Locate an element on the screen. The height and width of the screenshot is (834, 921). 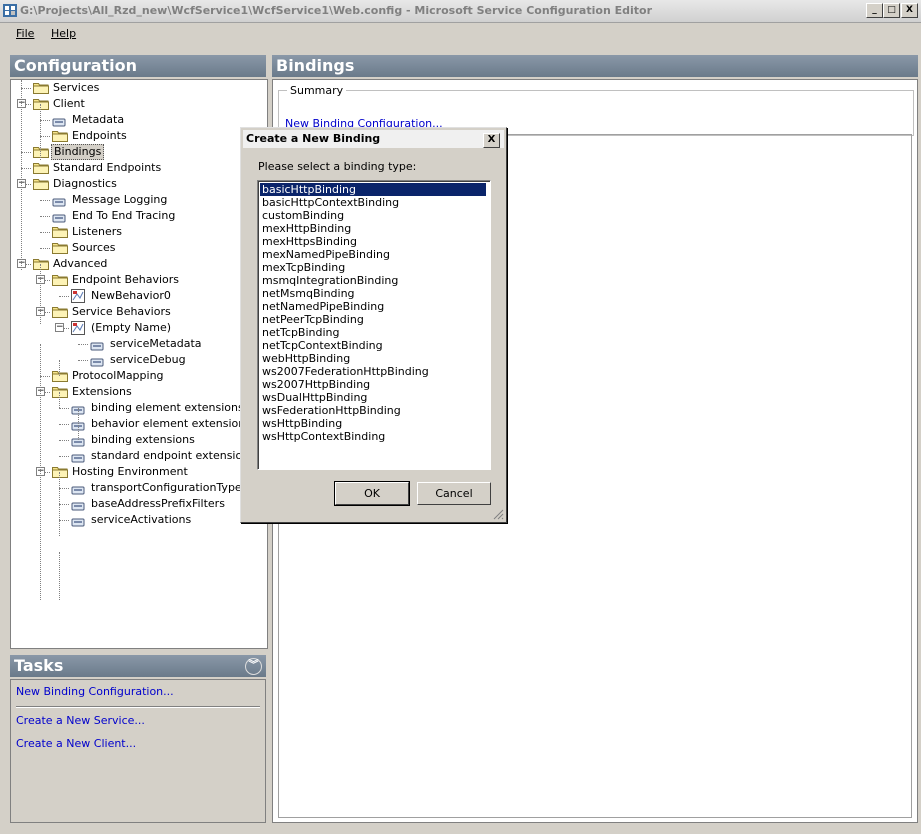
tree-node-message-logging: Message Logging is located at coordinates (139, 200).